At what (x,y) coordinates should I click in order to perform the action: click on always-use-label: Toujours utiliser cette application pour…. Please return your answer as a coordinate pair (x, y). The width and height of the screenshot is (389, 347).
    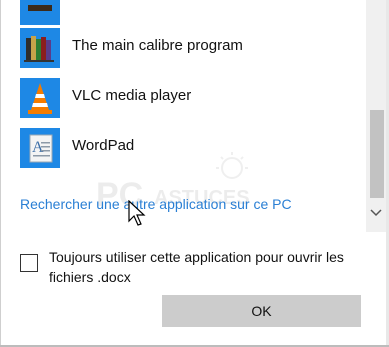
    Looking at the image, I should click on (196, 267).